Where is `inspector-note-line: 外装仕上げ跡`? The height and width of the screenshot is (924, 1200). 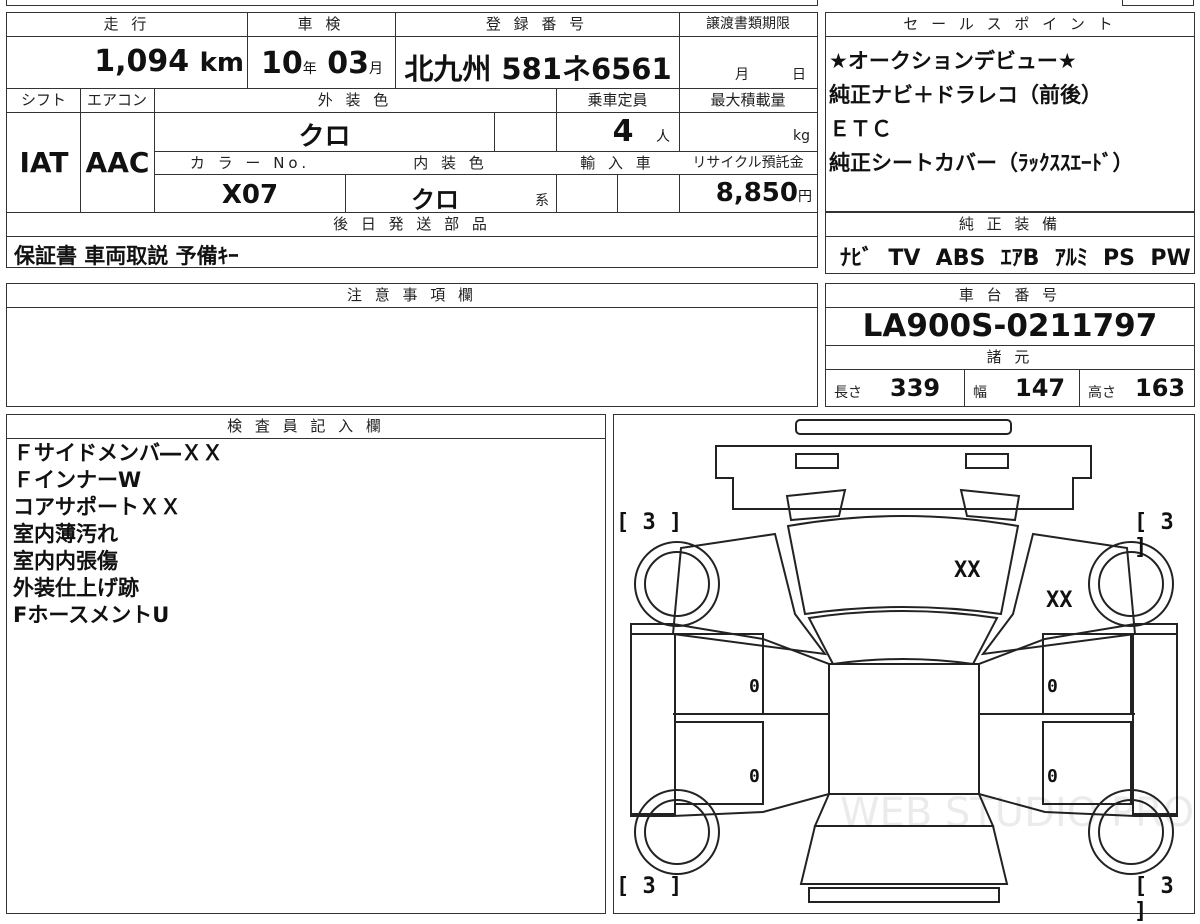
inspector-note-line: 外装仕上げ跡 is located at coordinates (76, 588).